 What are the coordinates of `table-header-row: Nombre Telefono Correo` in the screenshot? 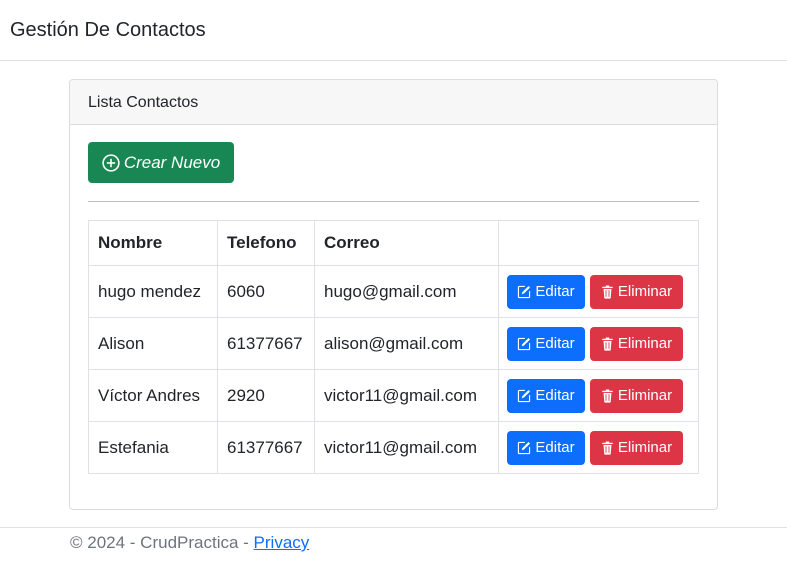 It's located at (393, 243).